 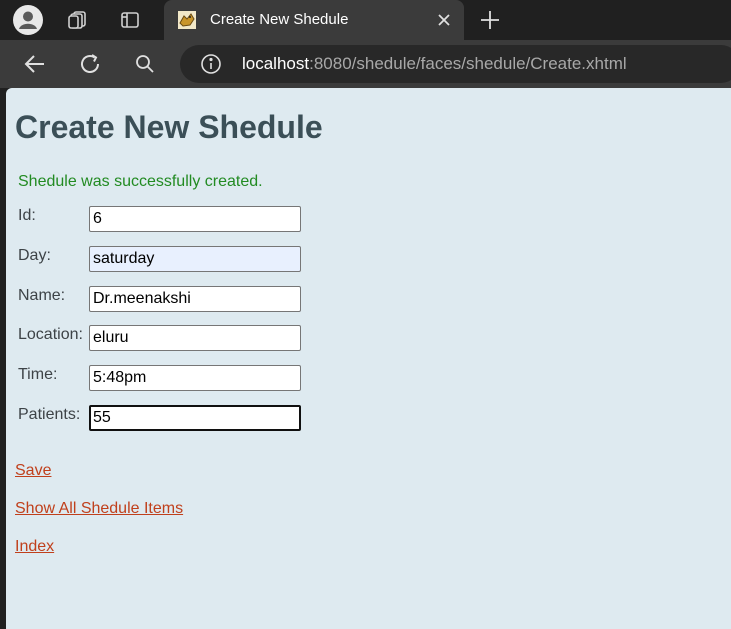 I want to click on tab-active: Create New Shedule, so click(x=314, y=20).